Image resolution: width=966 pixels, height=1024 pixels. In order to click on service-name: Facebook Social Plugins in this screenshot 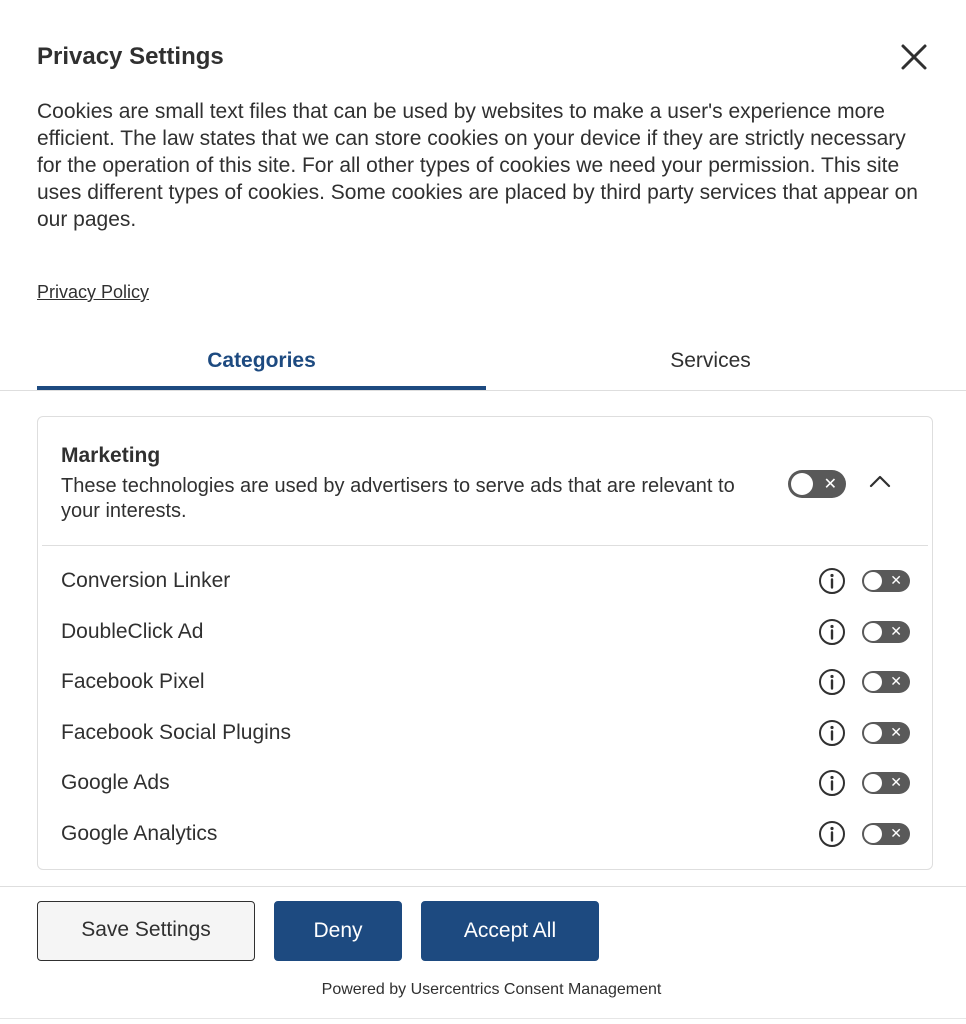, I will do `click(176, 732)`.